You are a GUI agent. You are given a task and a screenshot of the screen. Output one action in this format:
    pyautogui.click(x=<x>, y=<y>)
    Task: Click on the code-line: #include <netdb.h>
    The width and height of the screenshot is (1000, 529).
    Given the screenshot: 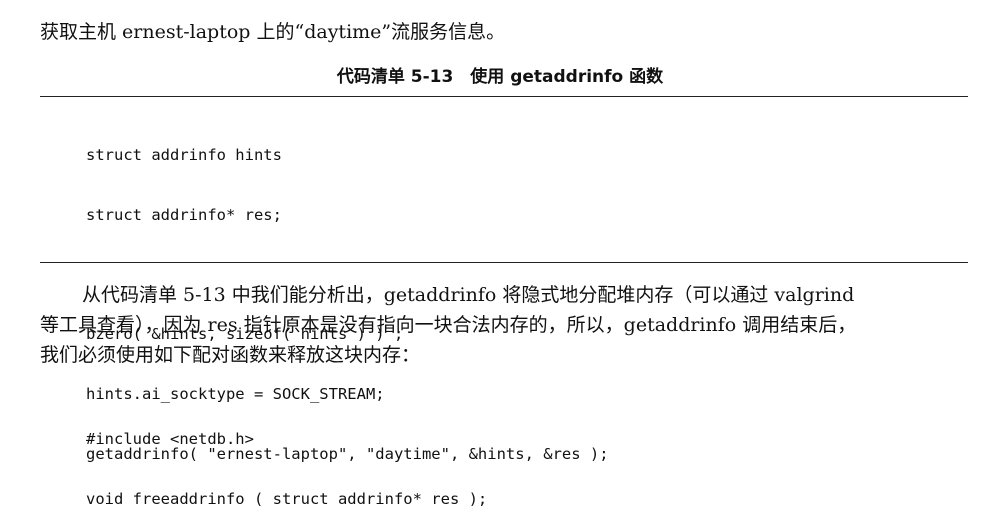 What is the action you would take?
    pyautogui.click(x=170, y=439)
    